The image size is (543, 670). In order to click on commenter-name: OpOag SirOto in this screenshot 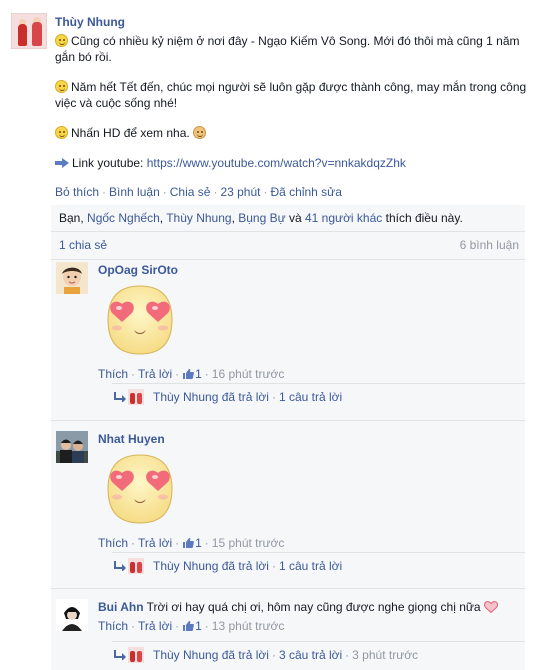, I will do `click(138, 270)`.